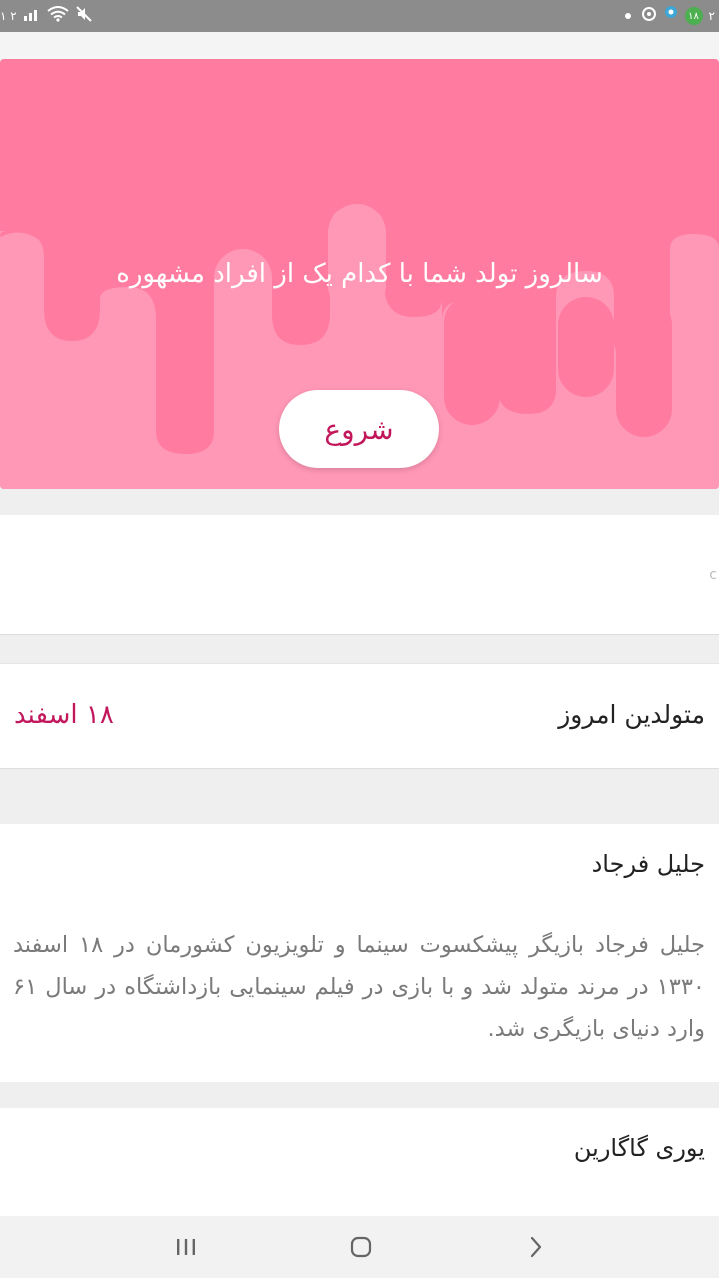  I want to click on person-name: یوری گاگارین, so click(639, 1148).